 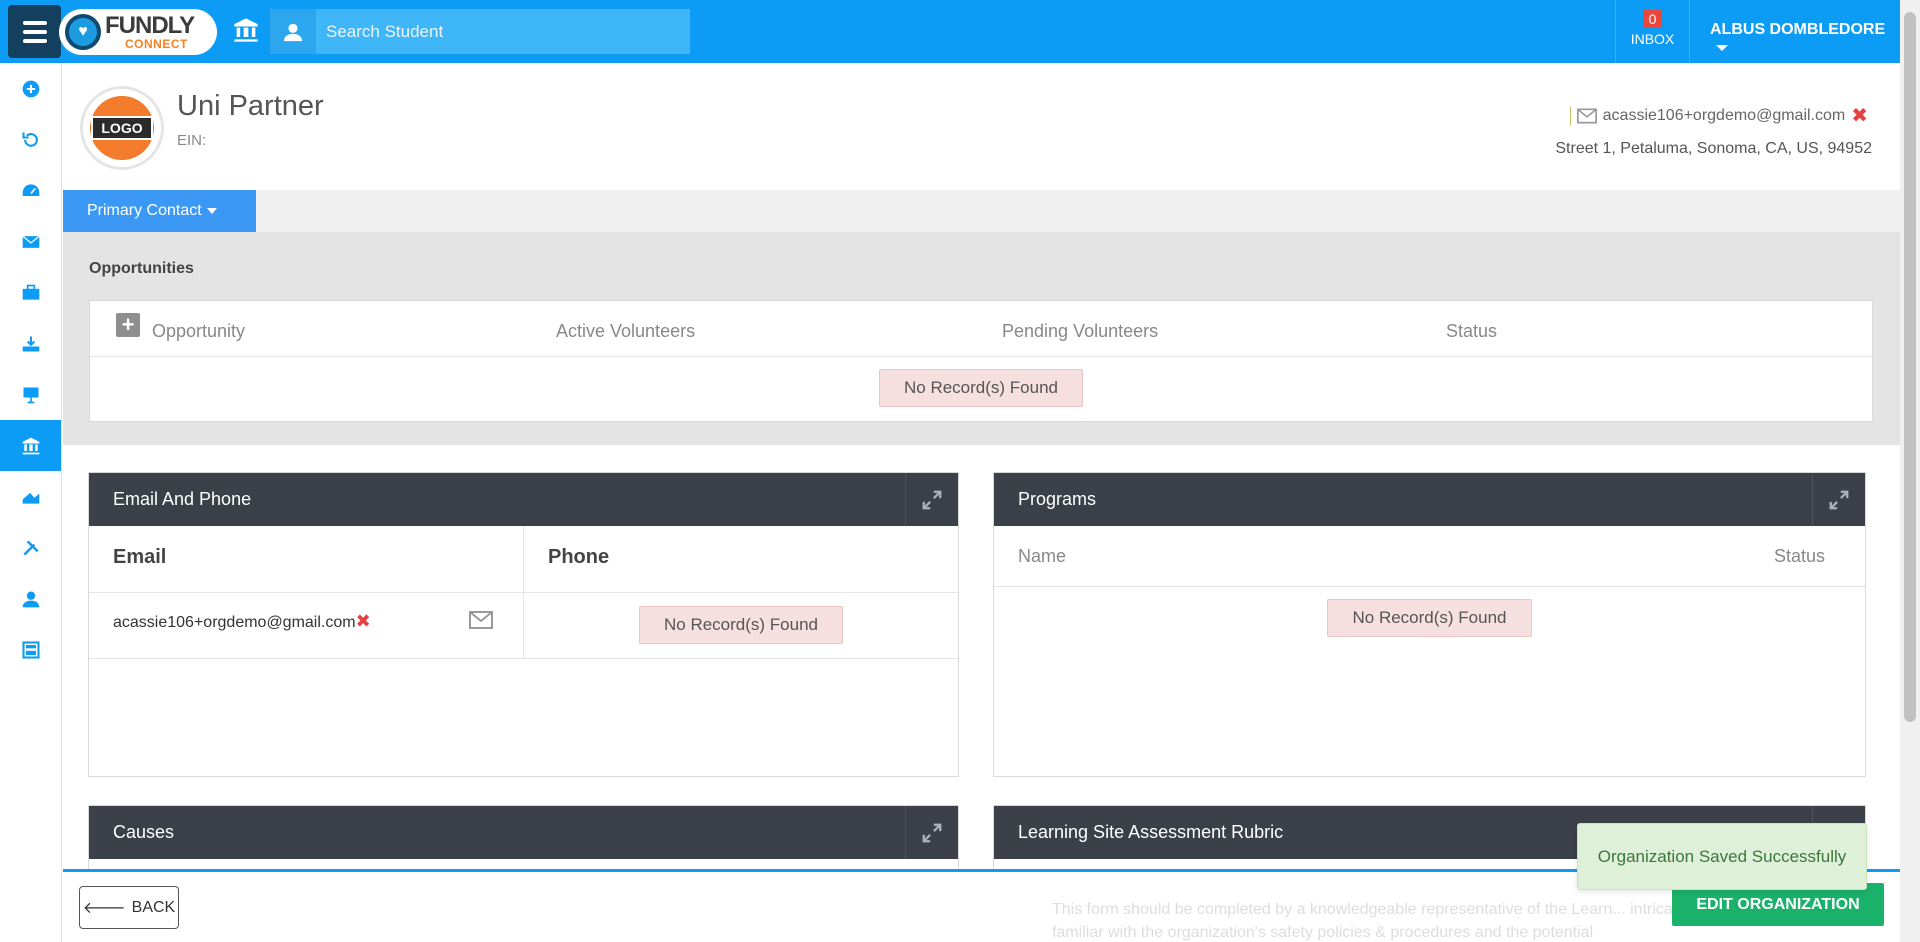 What do you see at coordinates (129, 907) in the screenshot?
I see `back-button: 🡐 BACK` at bounding box center [129, 907].